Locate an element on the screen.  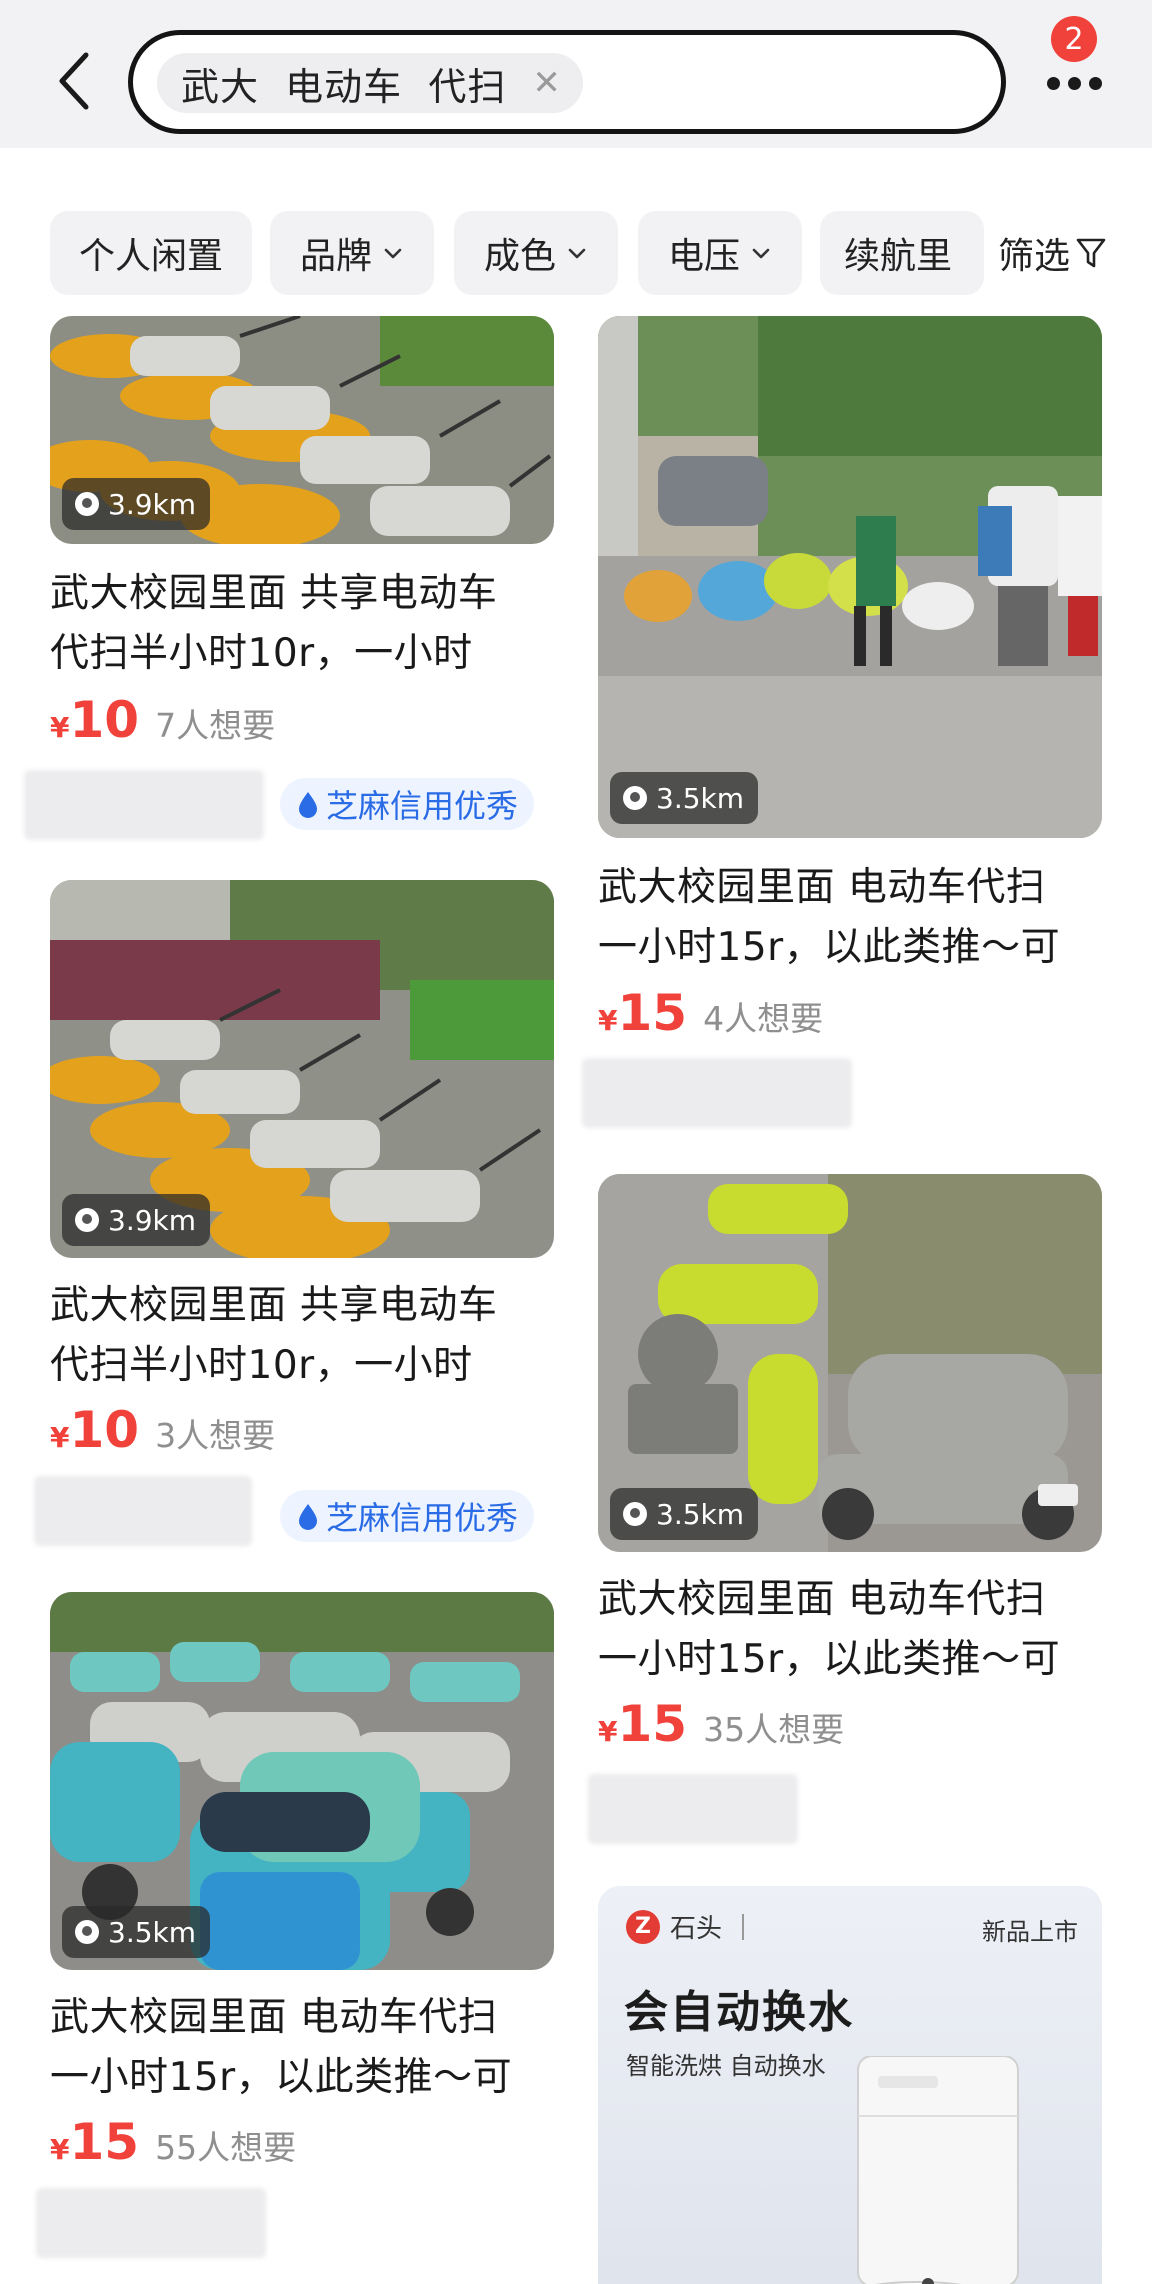
search-input: 武大 电动车 代扫 ✕ is located at coordinates (567, 82).